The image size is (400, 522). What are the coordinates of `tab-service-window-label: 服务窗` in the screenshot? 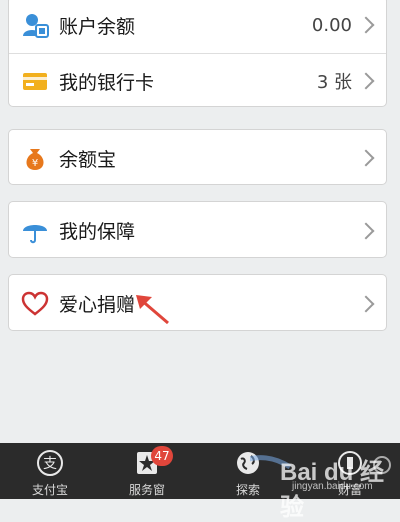 It's located at (146, 490).